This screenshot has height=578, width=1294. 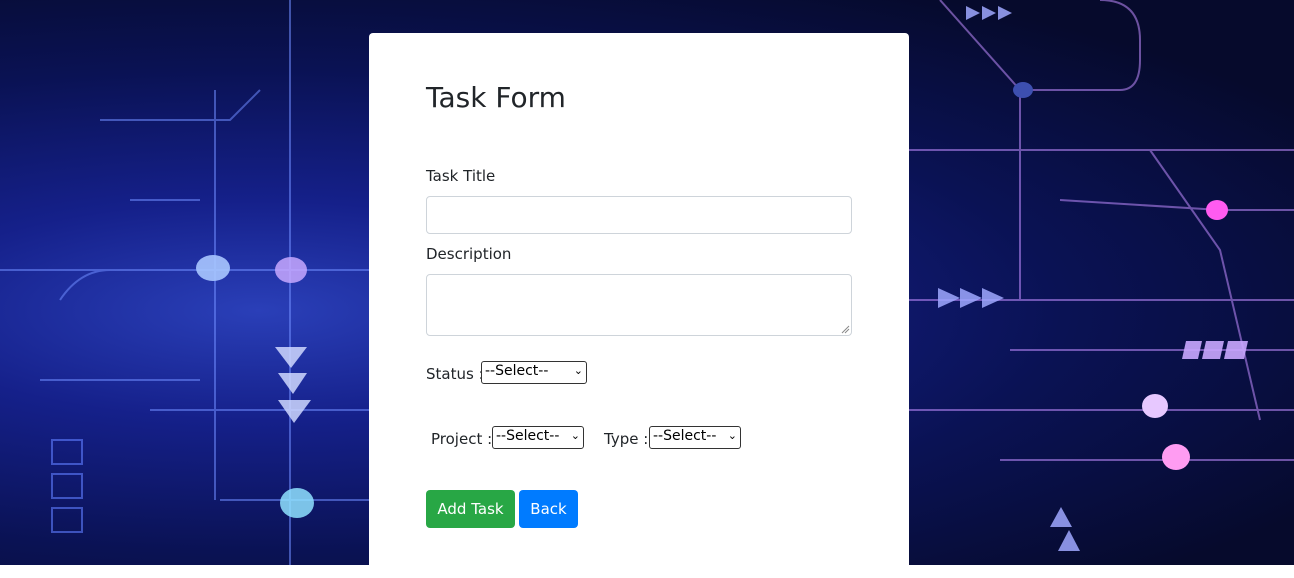 I want to click on status-select: --Select-- ⌄, so click(x=534, y=372).